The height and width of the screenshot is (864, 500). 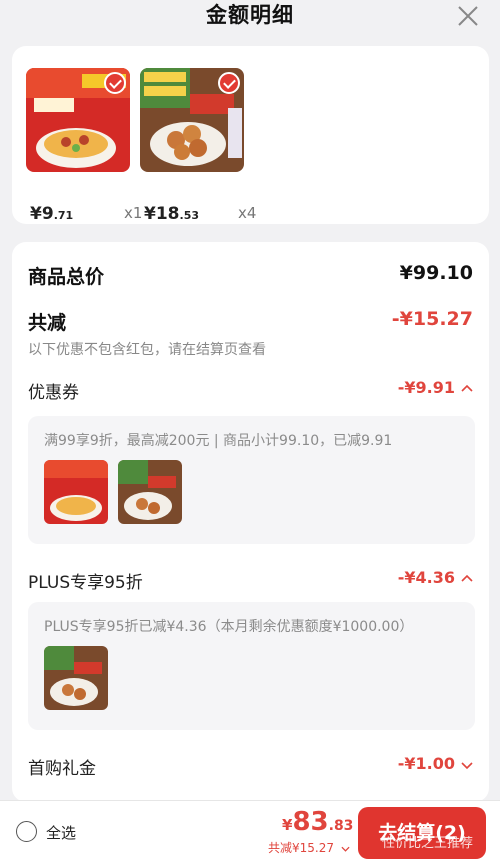 I want to click on product-quantity: x4, so click(x=247, y=213).